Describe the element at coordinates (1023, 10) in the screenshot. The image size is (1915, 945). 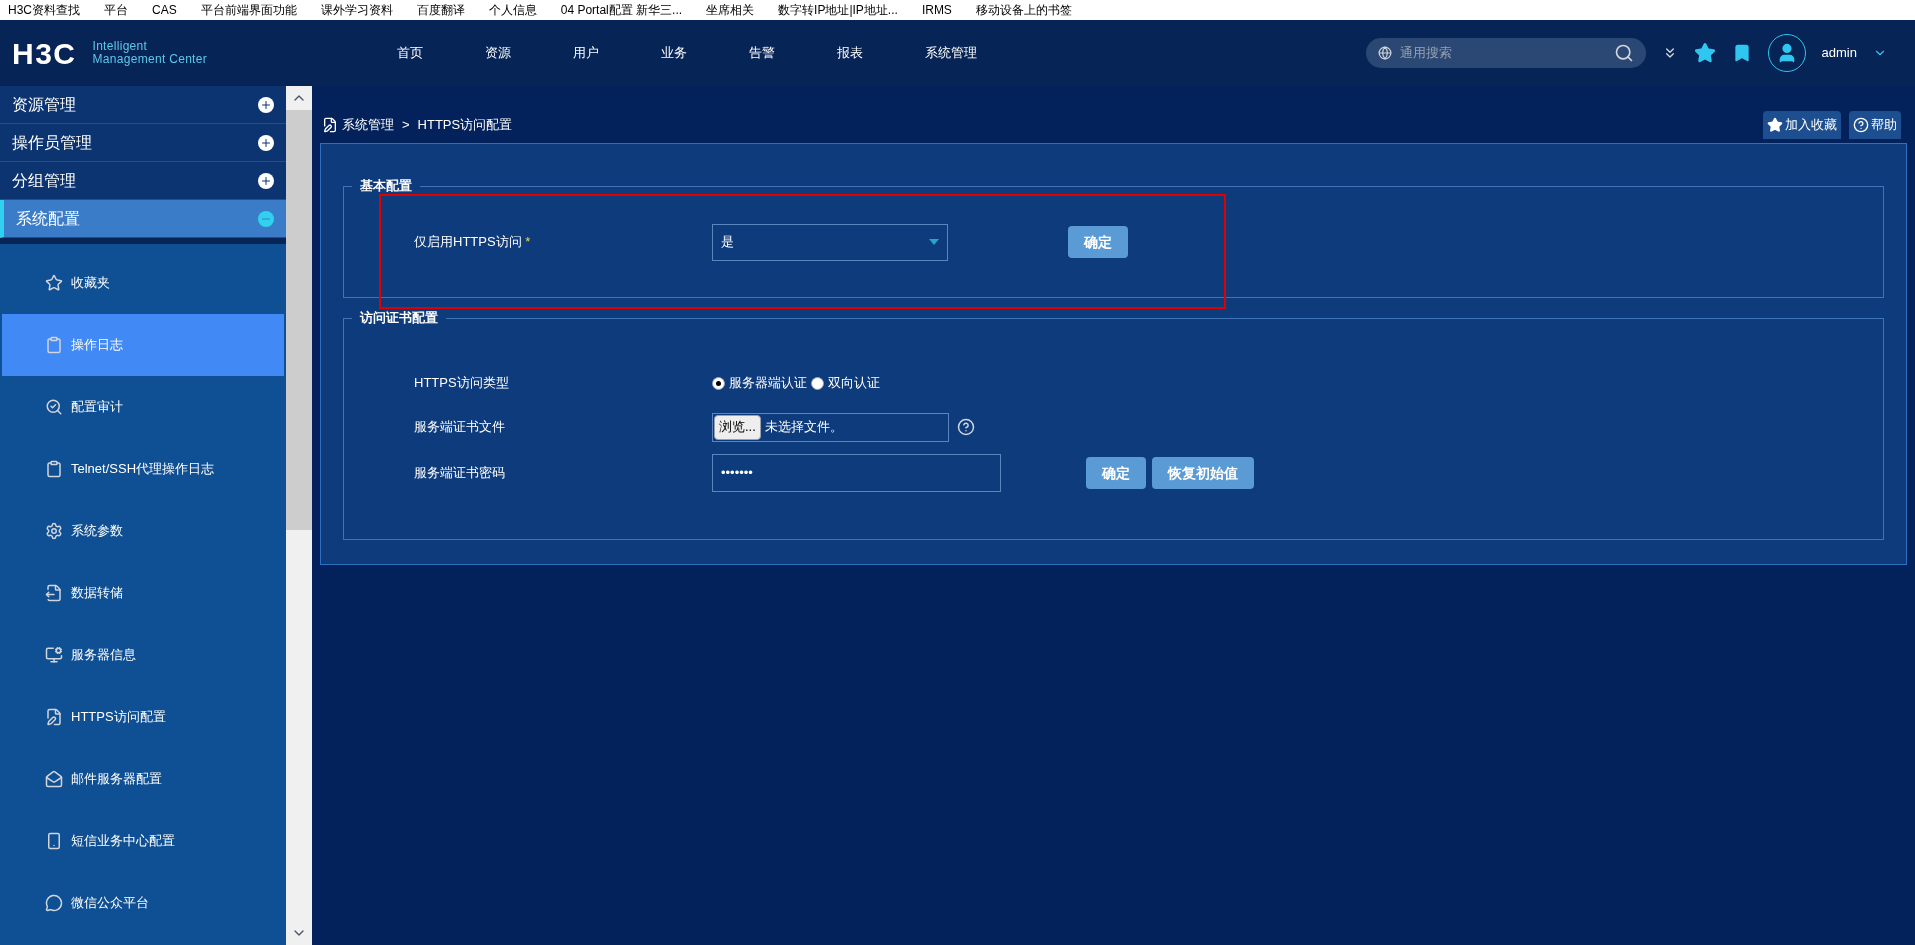
I see `bookmark-link: 移动设备上的书签` at that location.